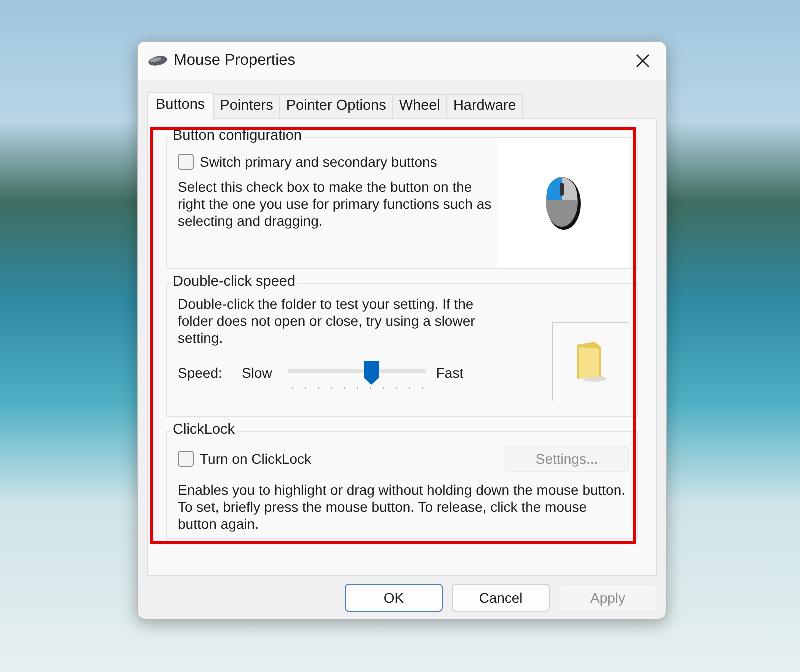 The image size is (800, 672). I want to click on description-text: Double-click the folder to test your setting. If the folder does not open or close, try using a slower setting., so click(327, 321).